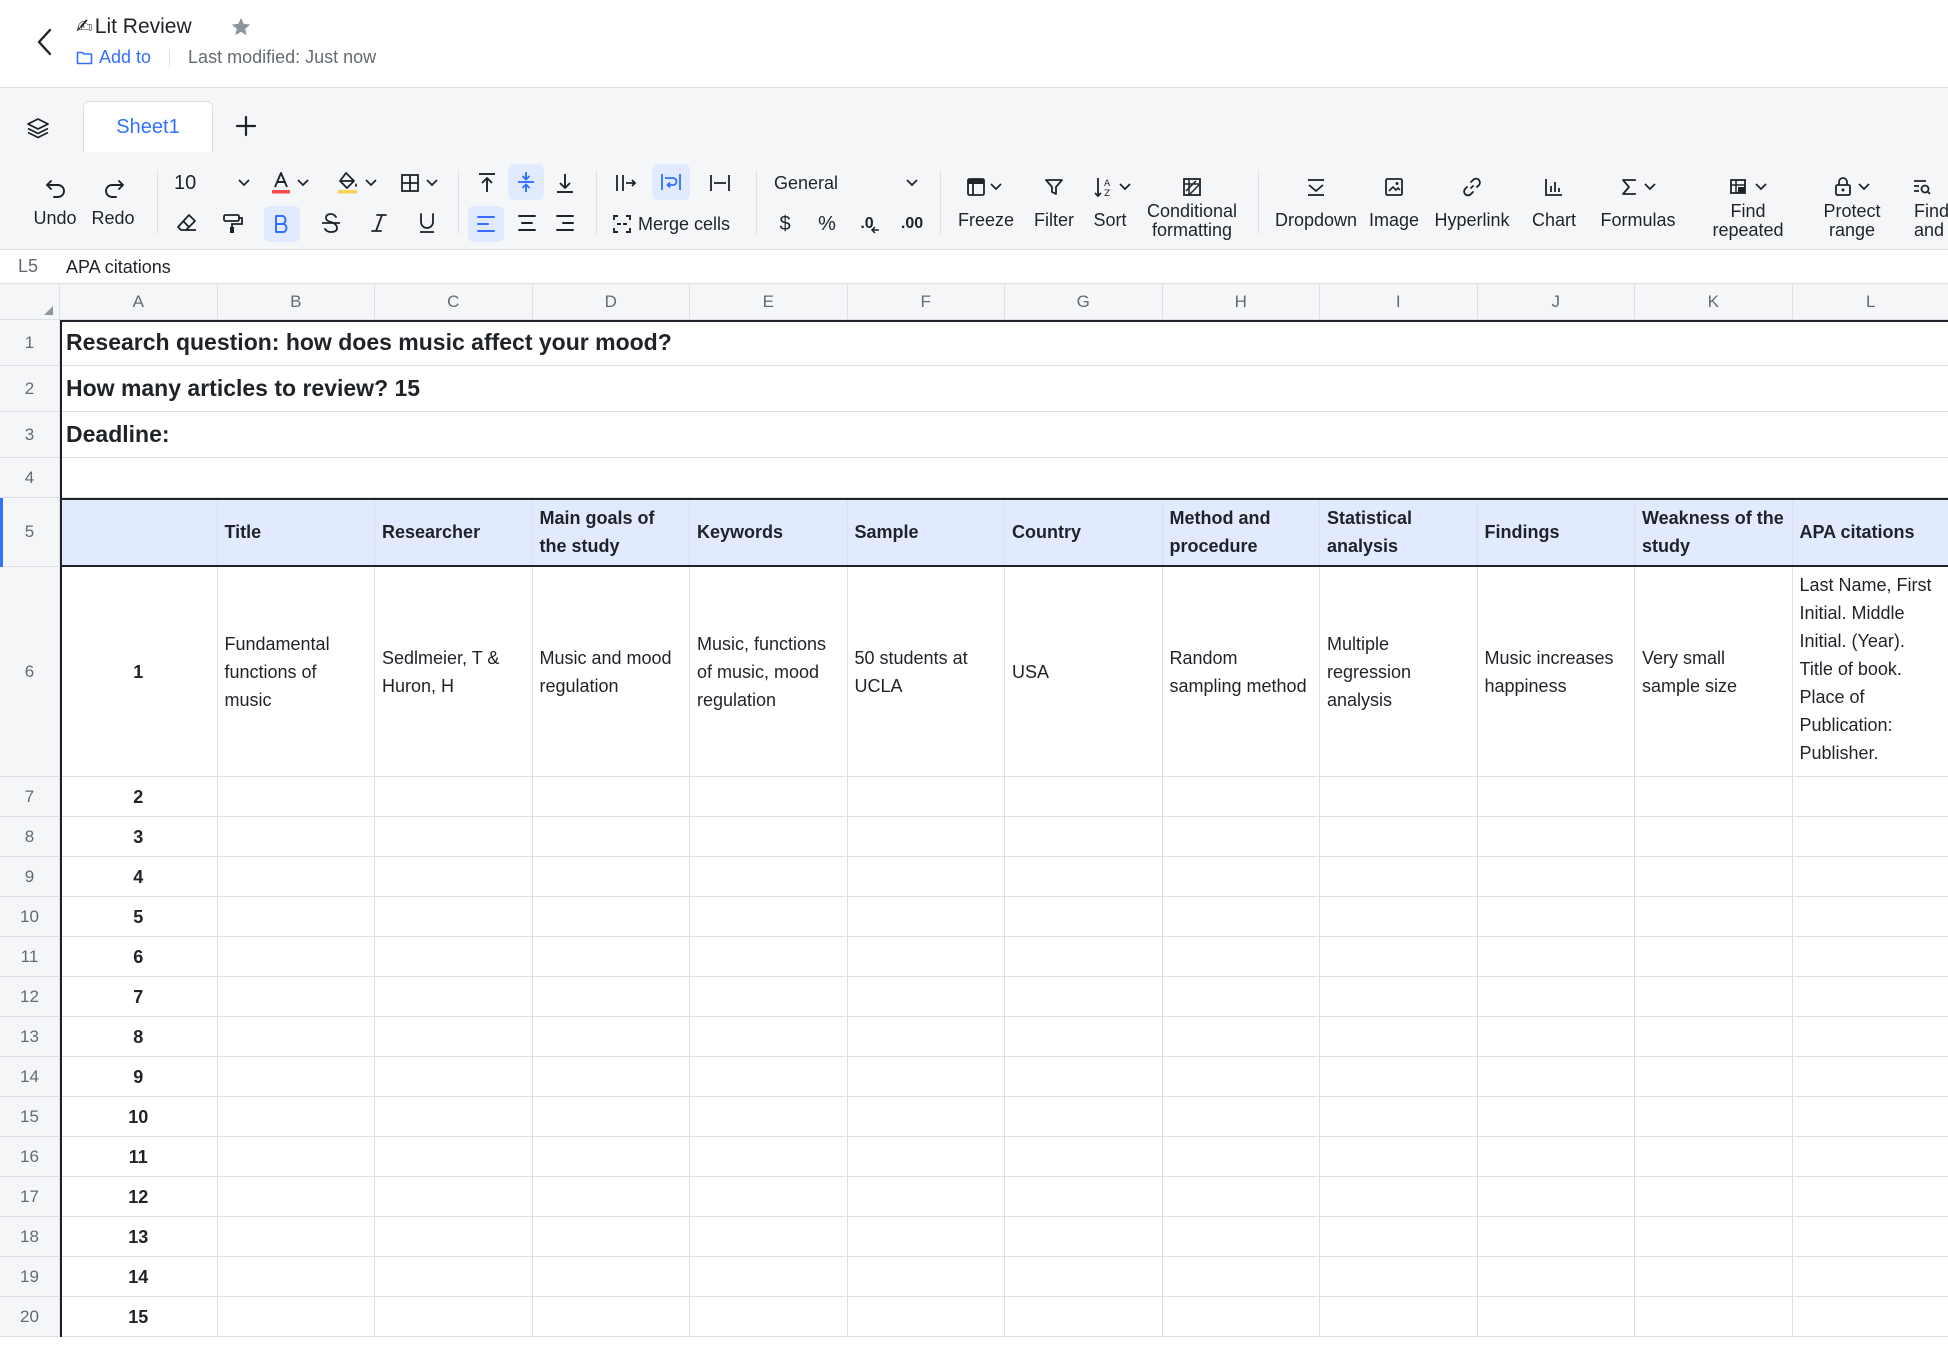 This screenshot has height=1346, width=1948. Describe the element at coordinates (44, 42) in the screenshot. I see `back-button` at that location.